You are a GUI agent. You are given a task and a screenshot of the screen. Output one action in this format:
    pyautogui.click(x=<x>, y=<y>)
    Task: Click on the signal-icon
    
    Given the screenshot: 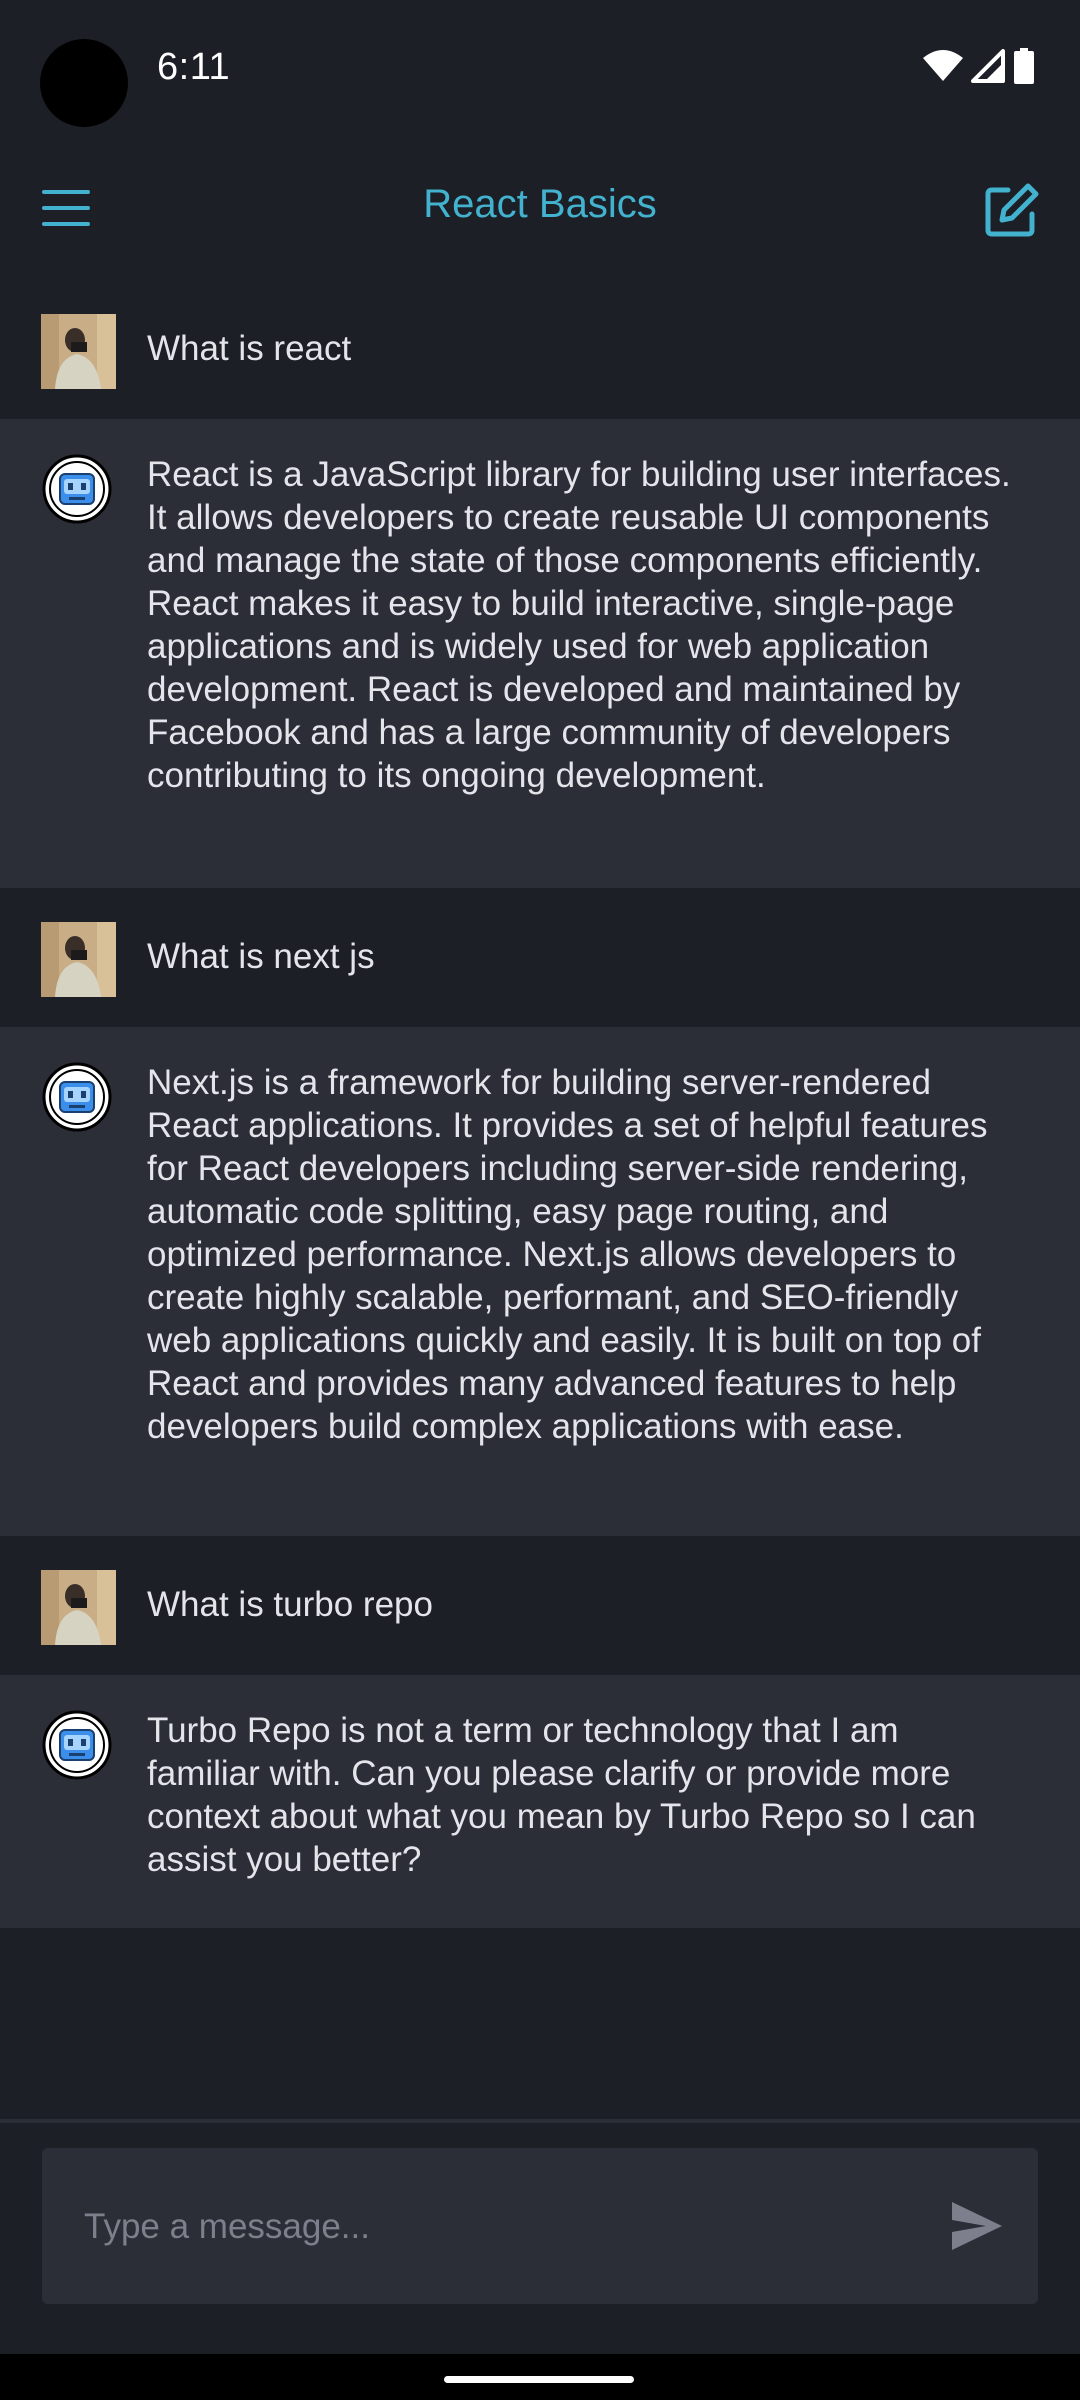 What is the action you would take?
    pyautogui.click(x=988, y=66)
    